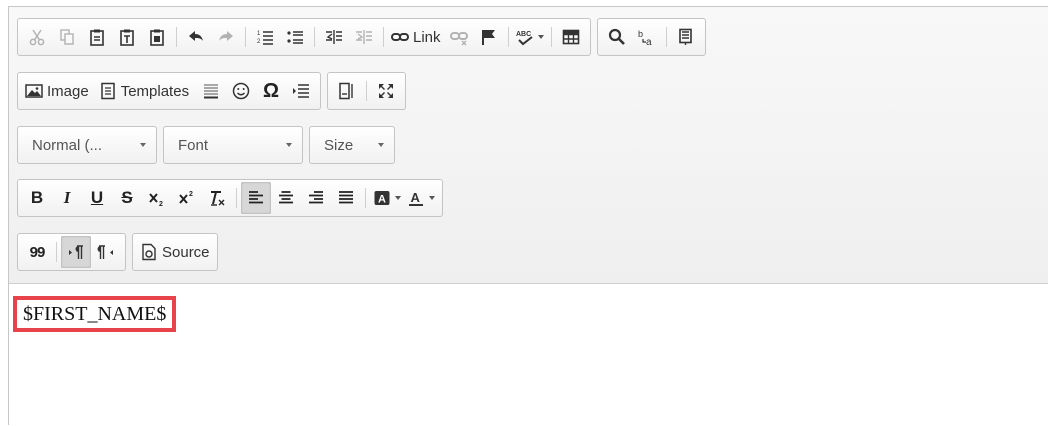 The image size is (1048, 426). I want to click on subscript-button: 2, so click(157, 198).